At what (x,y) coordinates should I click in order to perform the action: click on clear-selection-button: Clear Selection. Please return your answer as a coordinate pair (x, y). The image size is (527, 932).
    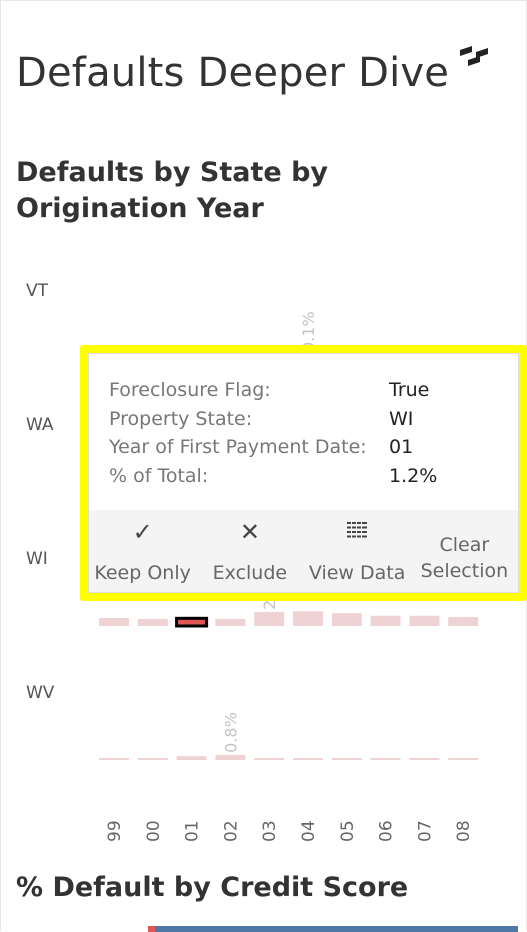
    Looking at the image, I should click on (464, 551).